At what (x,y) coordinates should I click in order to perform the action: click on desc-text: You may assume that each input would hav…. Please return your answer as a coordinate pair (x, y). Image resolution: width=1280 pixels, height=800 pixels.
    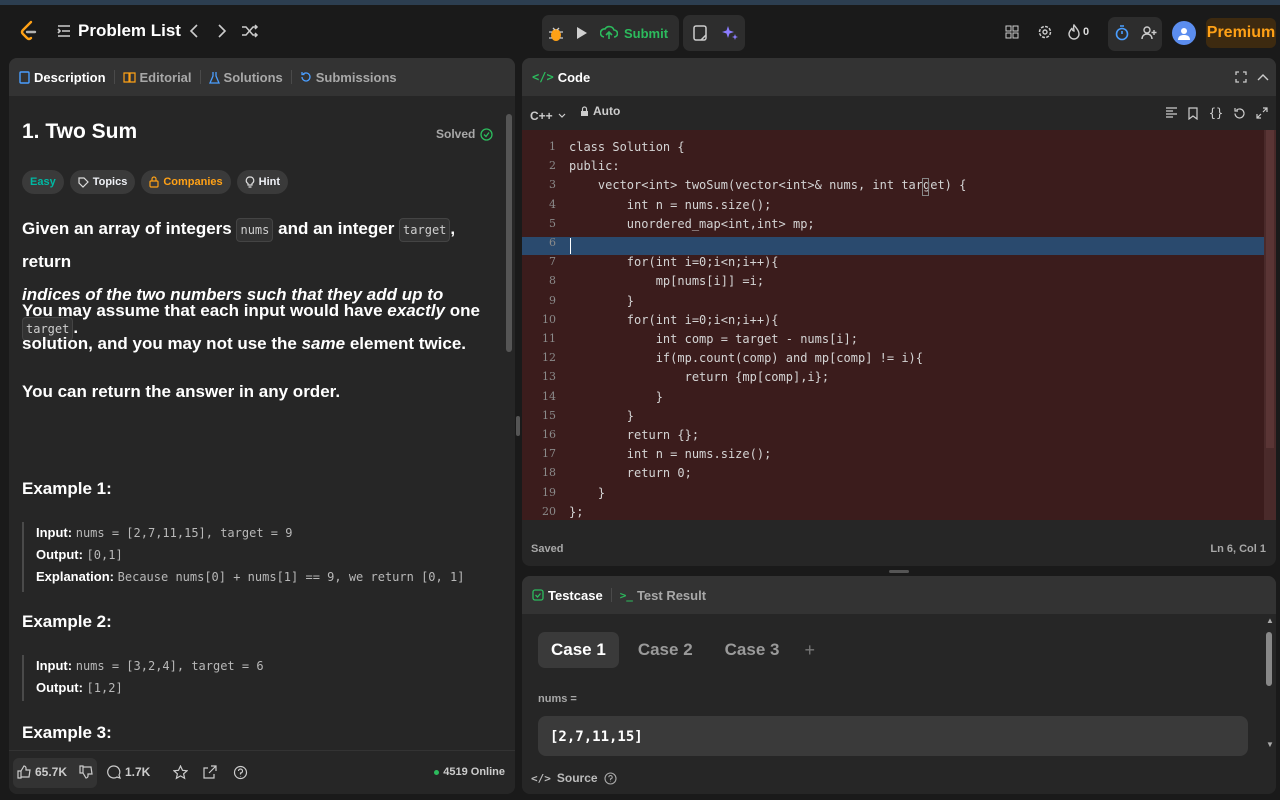
    Looking at the image, I should click on (202, 310).